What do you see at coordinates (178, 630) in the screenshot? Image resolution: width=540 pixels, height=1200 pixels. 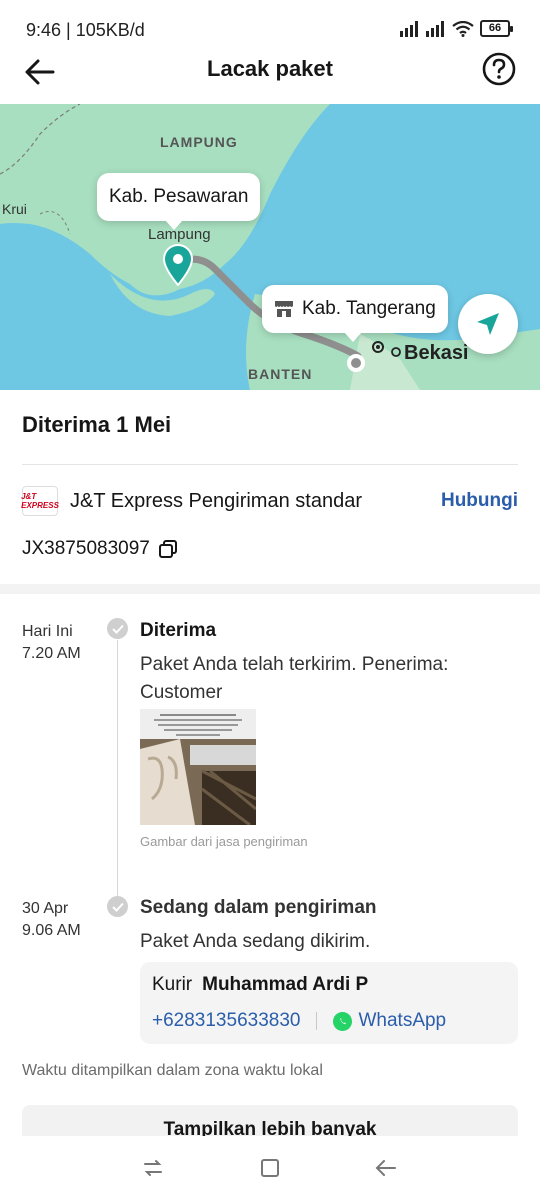 I see `timeline-event-1-title: Diterima` at bounding box center [178, 630].